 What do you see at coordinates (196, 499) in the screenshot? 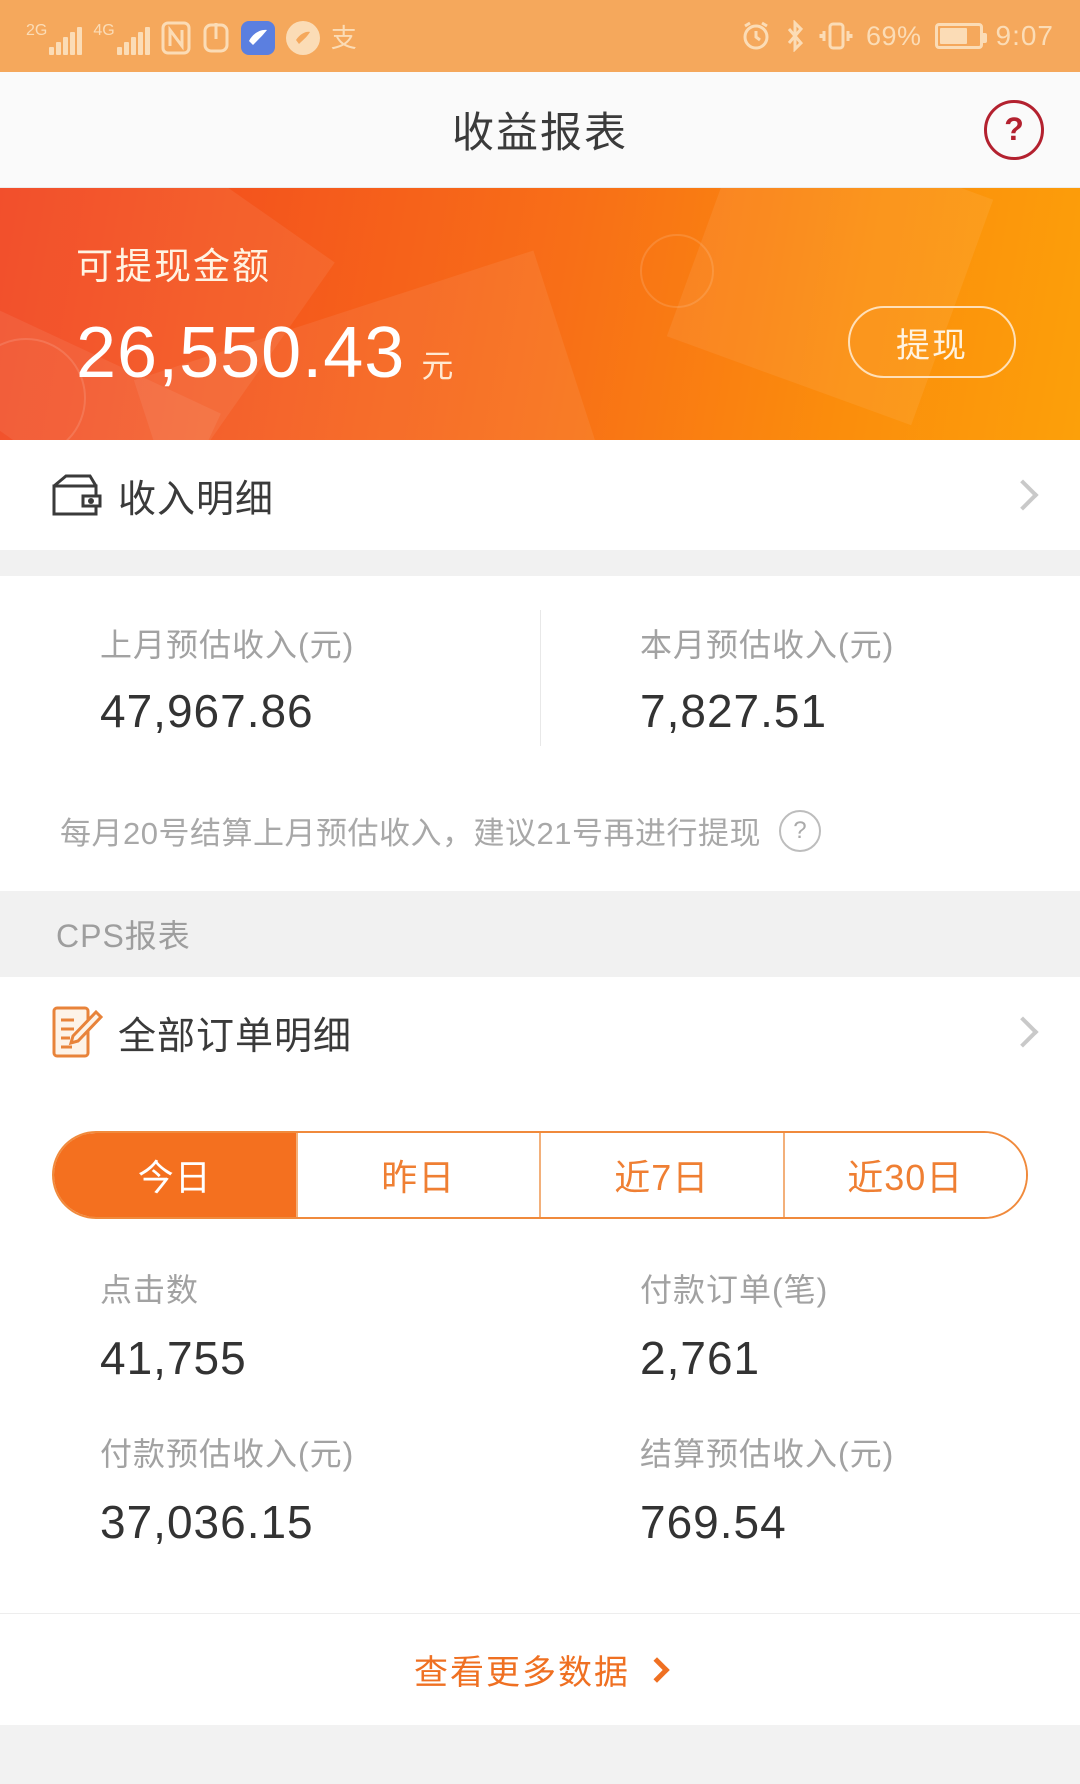
I see `income-detail-label: 收入明细` at bounding box center [196, 499].